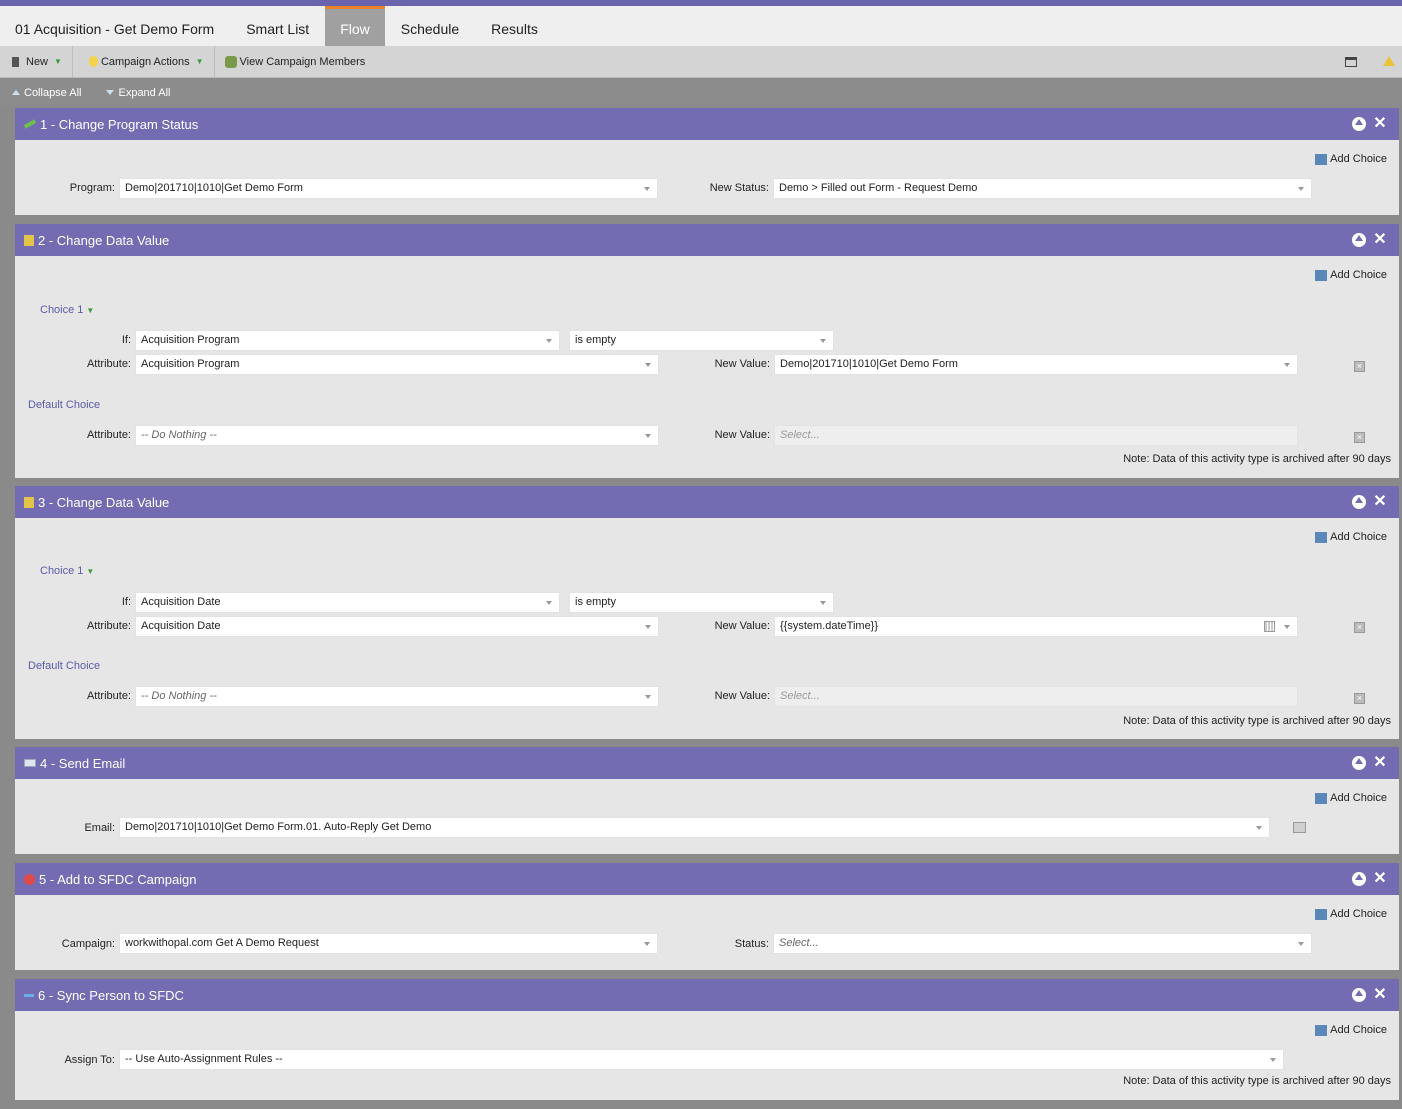 The height and width of the screenshot is (1109, 1402). Describe the element at coordinates (701, 1059) in the screenshot. I see `assign-to-select: -- Use Auto-Assignment Rules --` at that location.